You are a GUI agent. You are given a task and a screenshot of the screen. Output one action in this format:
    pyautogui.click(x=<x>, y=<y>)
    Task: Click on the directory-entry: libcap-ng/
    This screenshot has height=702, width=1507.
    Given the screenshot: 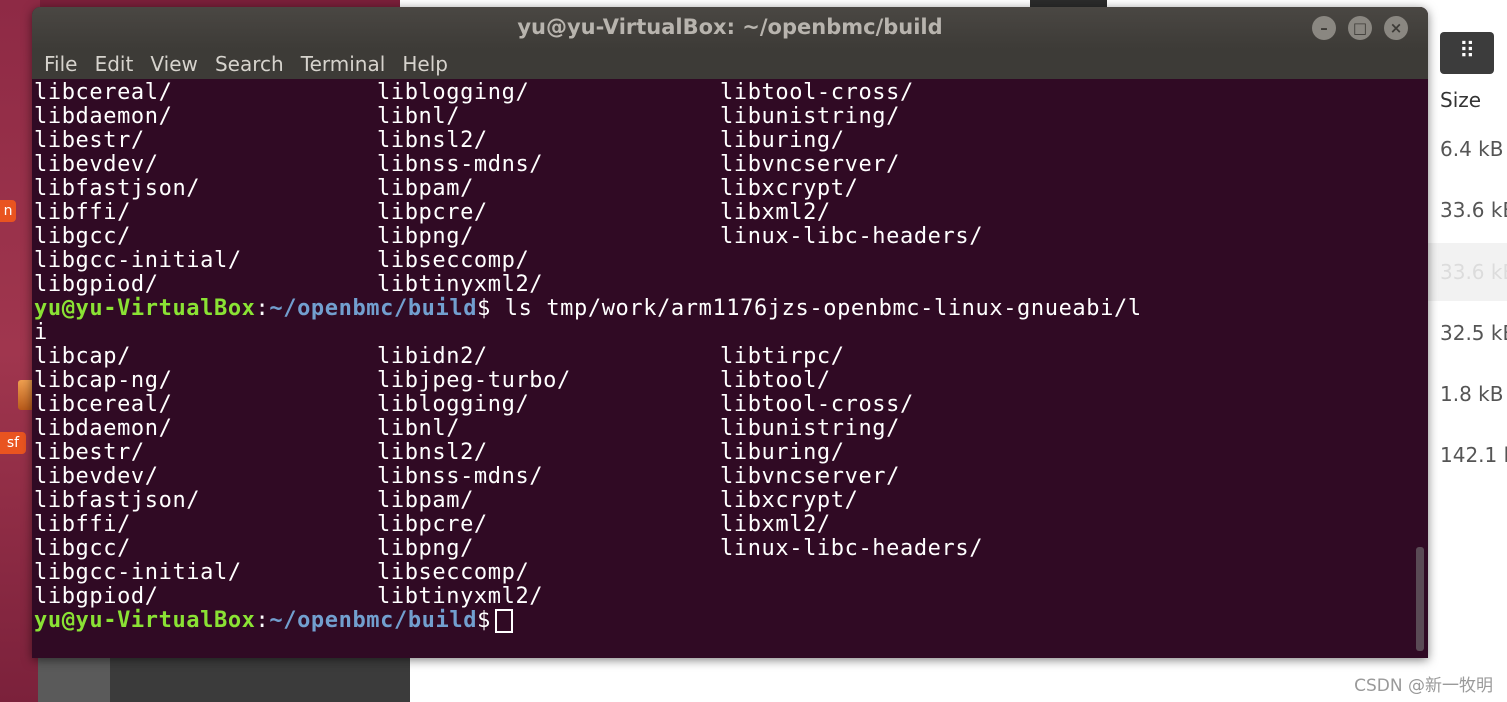 What is the action you would take?
    pyautogui.click(x=103, y=380)
    